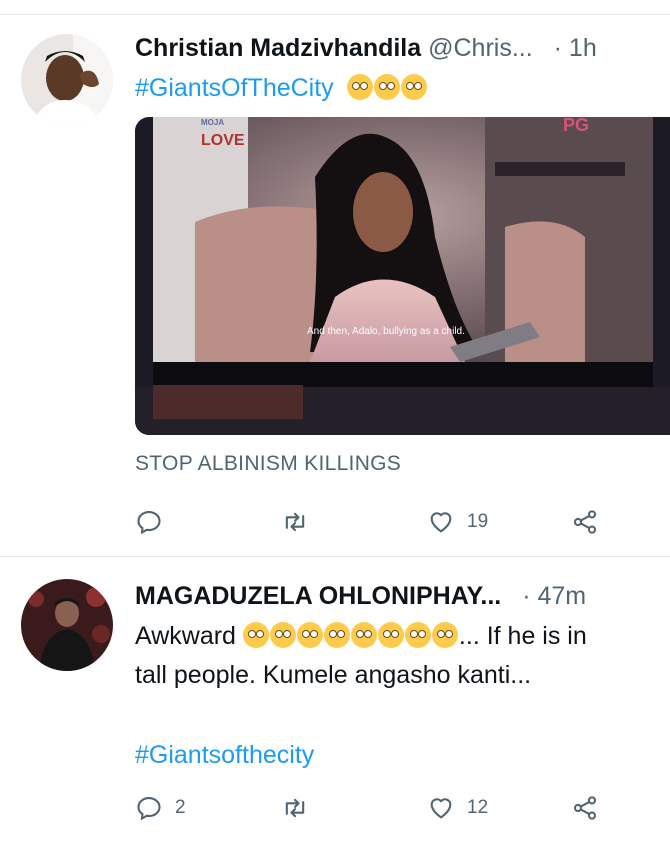 The image size is (670, 848). What do you see at coordinates (457, 522) in the screenshot?
I see `like-button: 19` at bounding box center [457, 522].